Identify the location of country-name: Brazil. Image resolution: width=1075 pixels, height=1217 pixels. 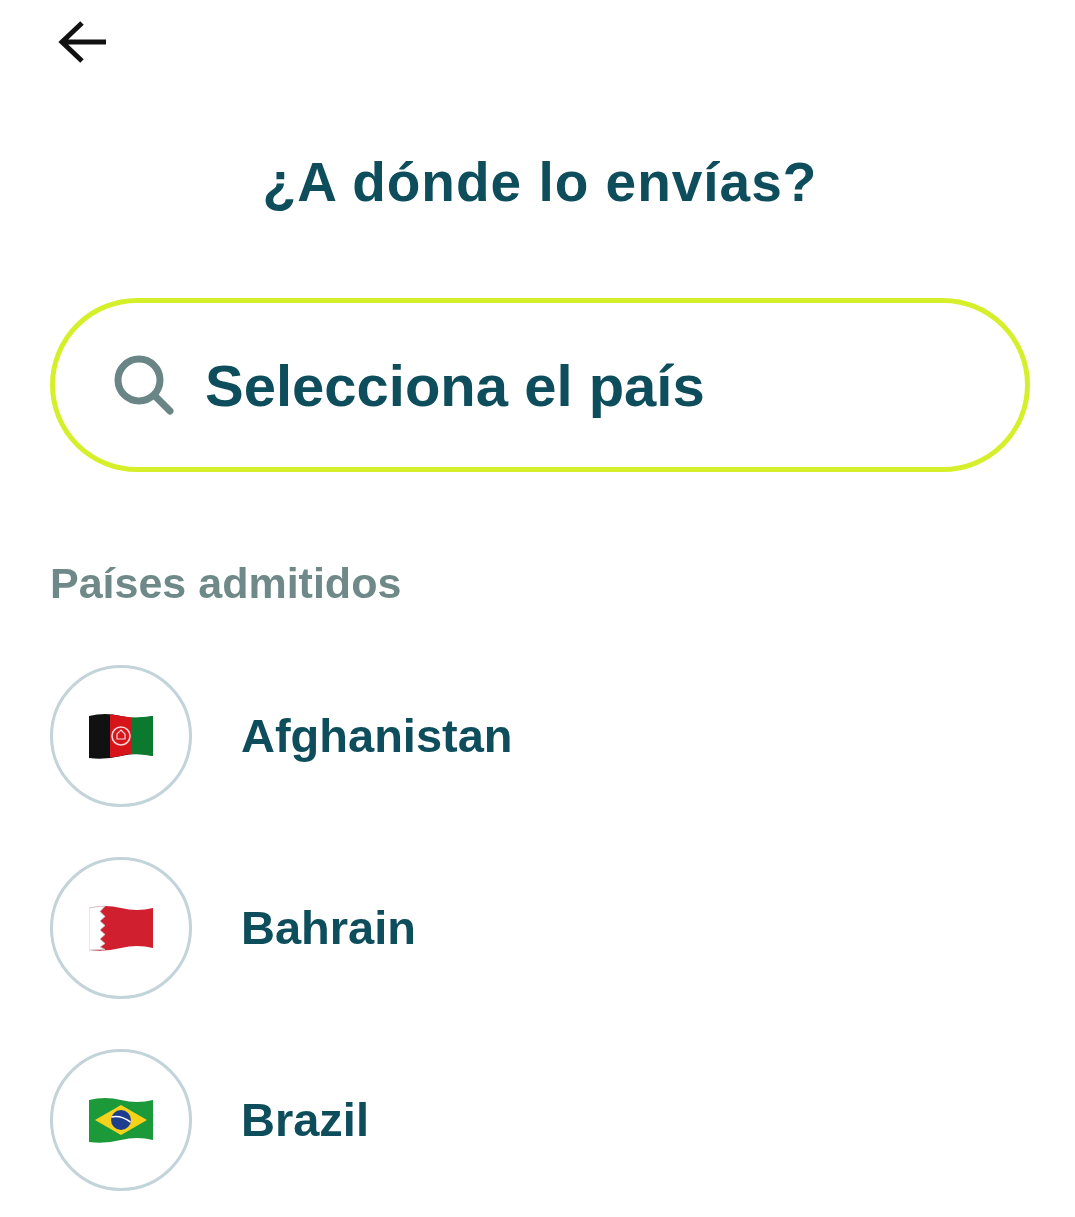
(305, 1120).